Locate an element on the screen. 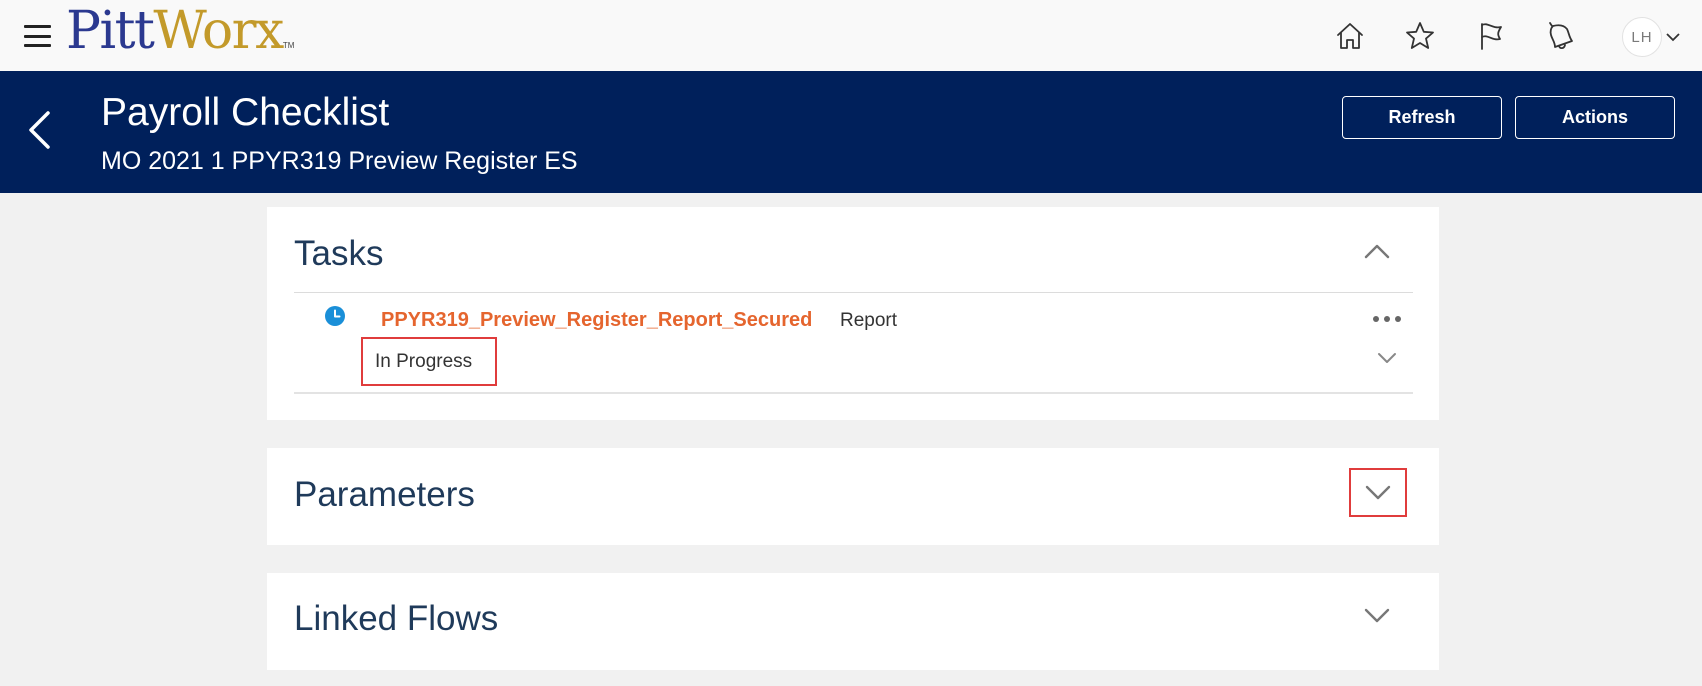 The height and width of the screenshot is (686, 1702). favorites-star-icon is located at coordinates (1420, 36).